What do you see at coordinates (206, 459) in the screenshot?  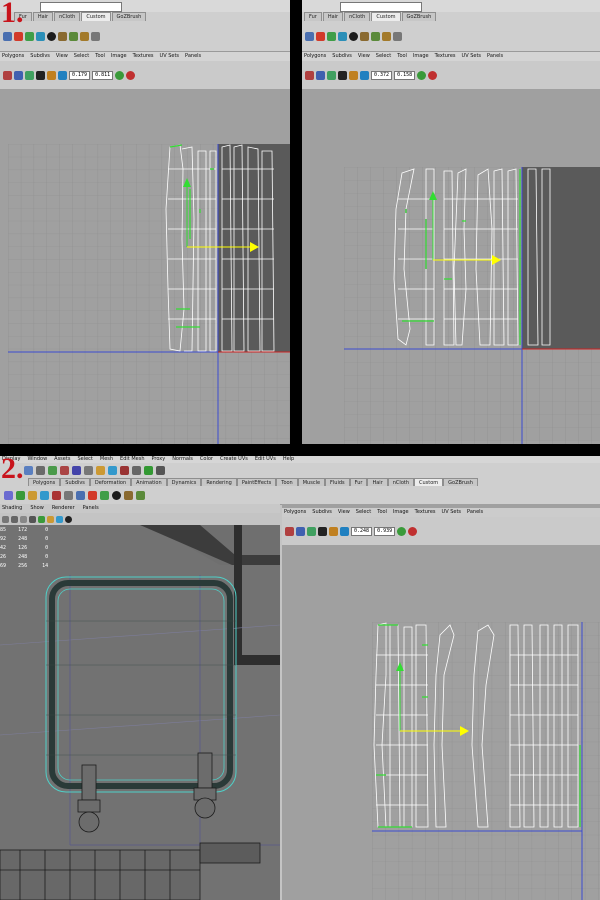 I see `menu-color: Color` at bounding box center [206, 459].